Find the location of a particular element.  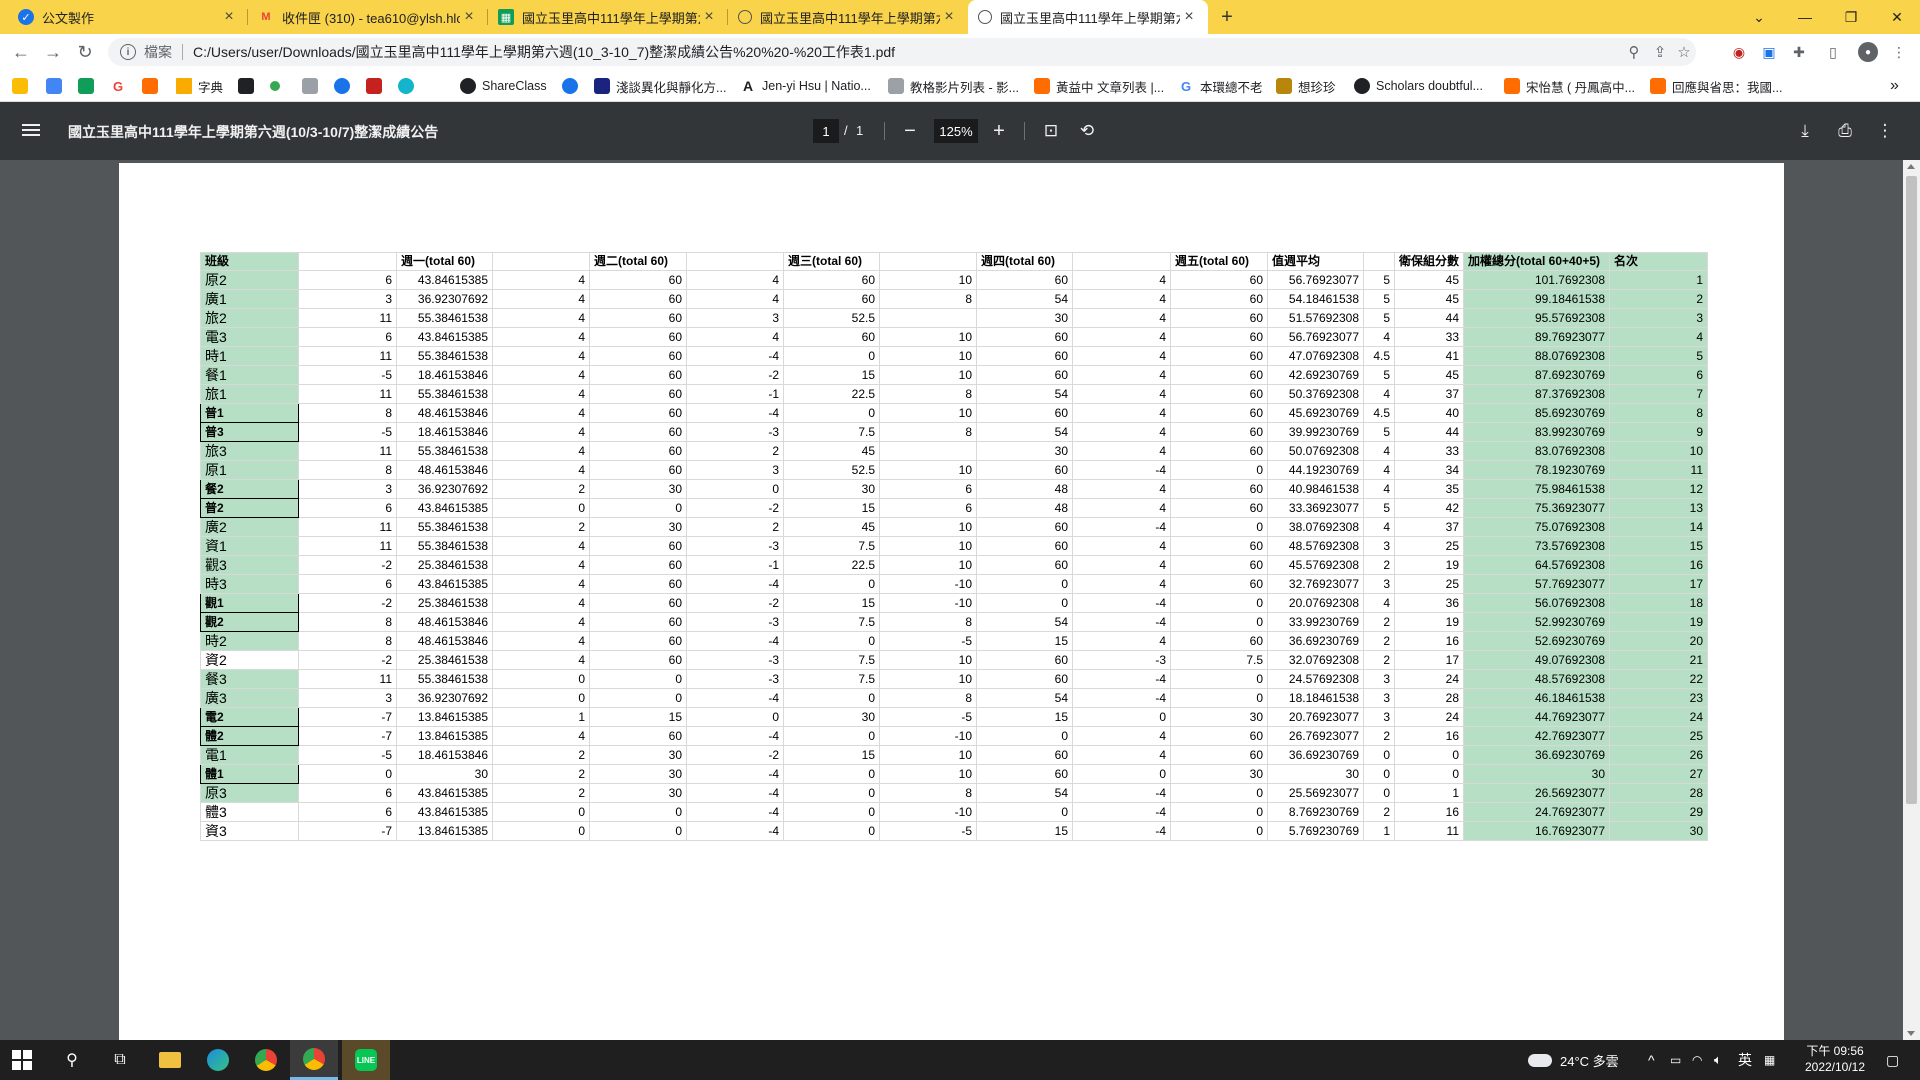

scroll-down-icon is located at coordinates (1911, 1033).